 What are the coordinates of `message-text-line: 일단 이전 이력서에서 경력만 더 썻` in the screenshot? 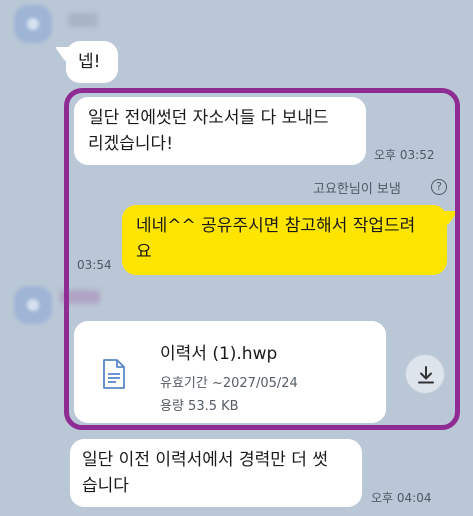 It's located at (205, 460).